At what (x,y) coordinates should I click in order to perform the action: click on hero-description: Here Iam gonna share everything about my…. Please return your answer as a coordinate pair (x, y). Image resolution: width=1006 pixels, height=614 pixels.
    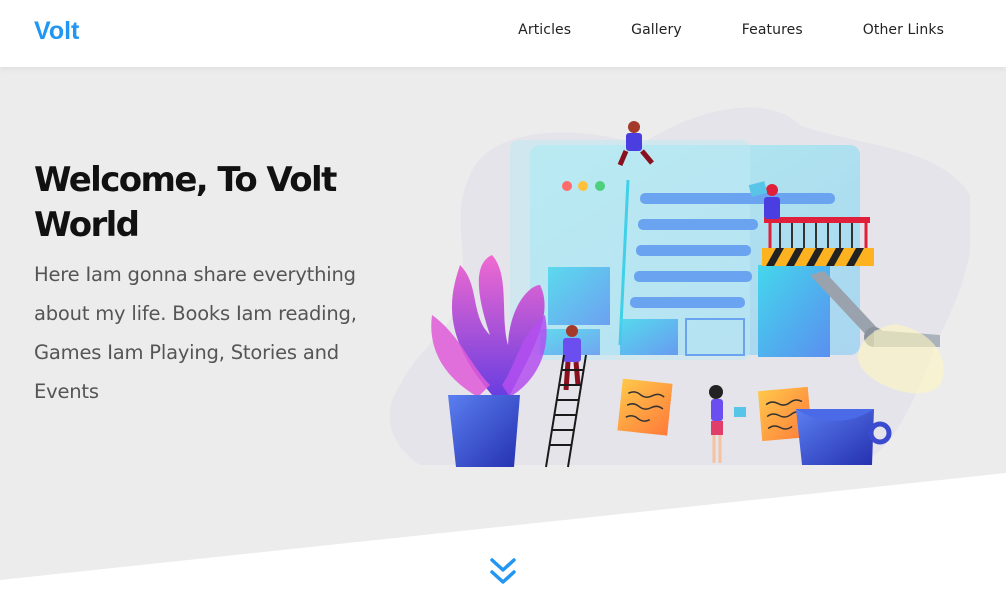
    Looking at the image, I should click on (195, 333).